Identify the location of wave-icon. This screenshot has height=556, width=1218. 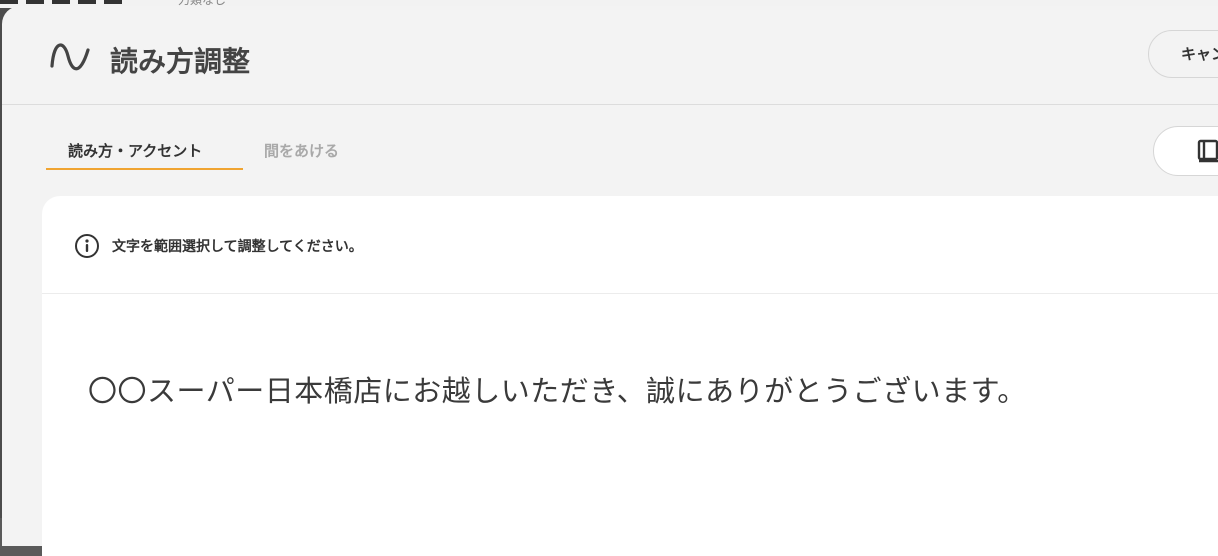
(70, 57).